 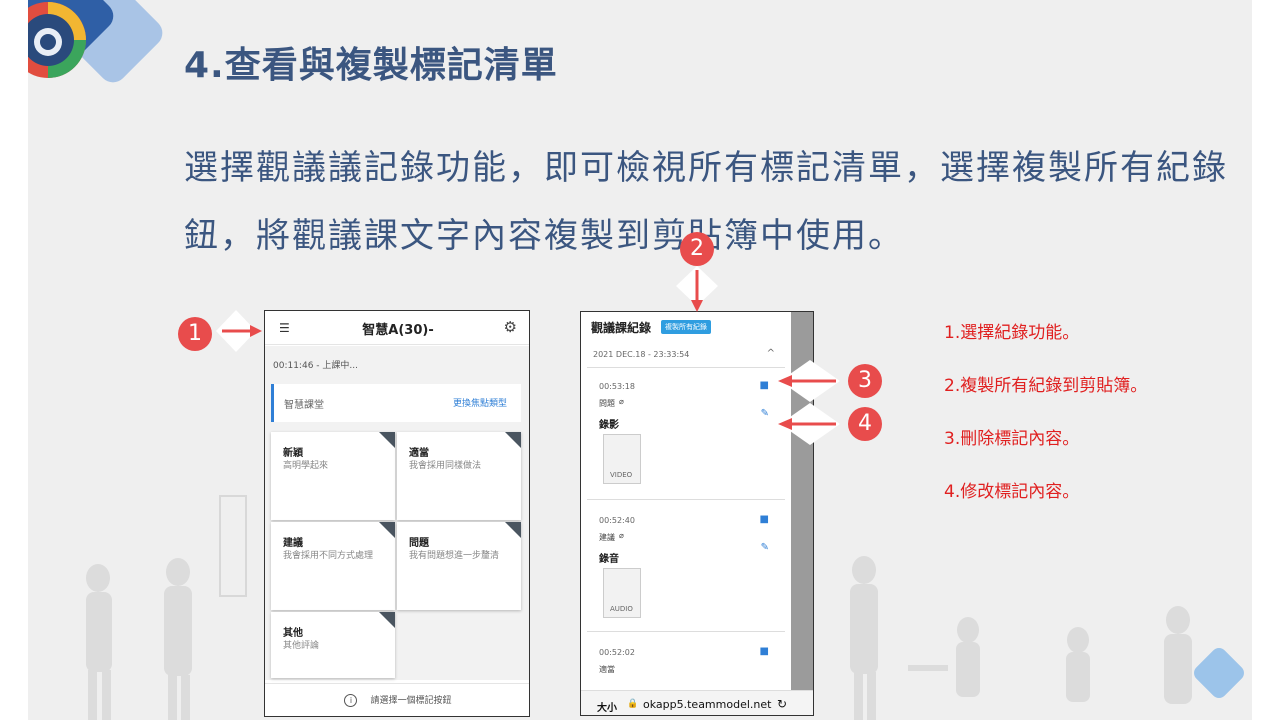 What do you see at coordinates (293, 633) in the screenshot?
I see `card-title: 其他` at bounding box center [293, 633].